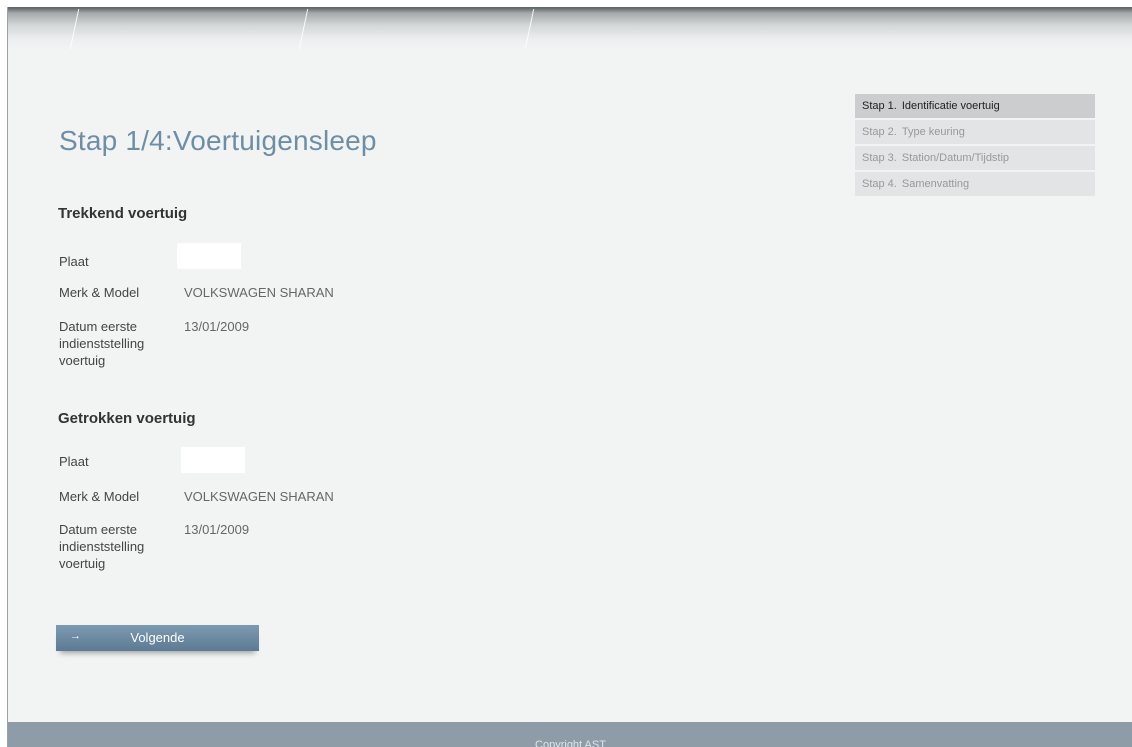 The image size is (1132, 747). Describe the element at coordinates (259, 292) in the screenshot. I see `towing-make-value: VOLKSWAGEN SHARAN` at that location.